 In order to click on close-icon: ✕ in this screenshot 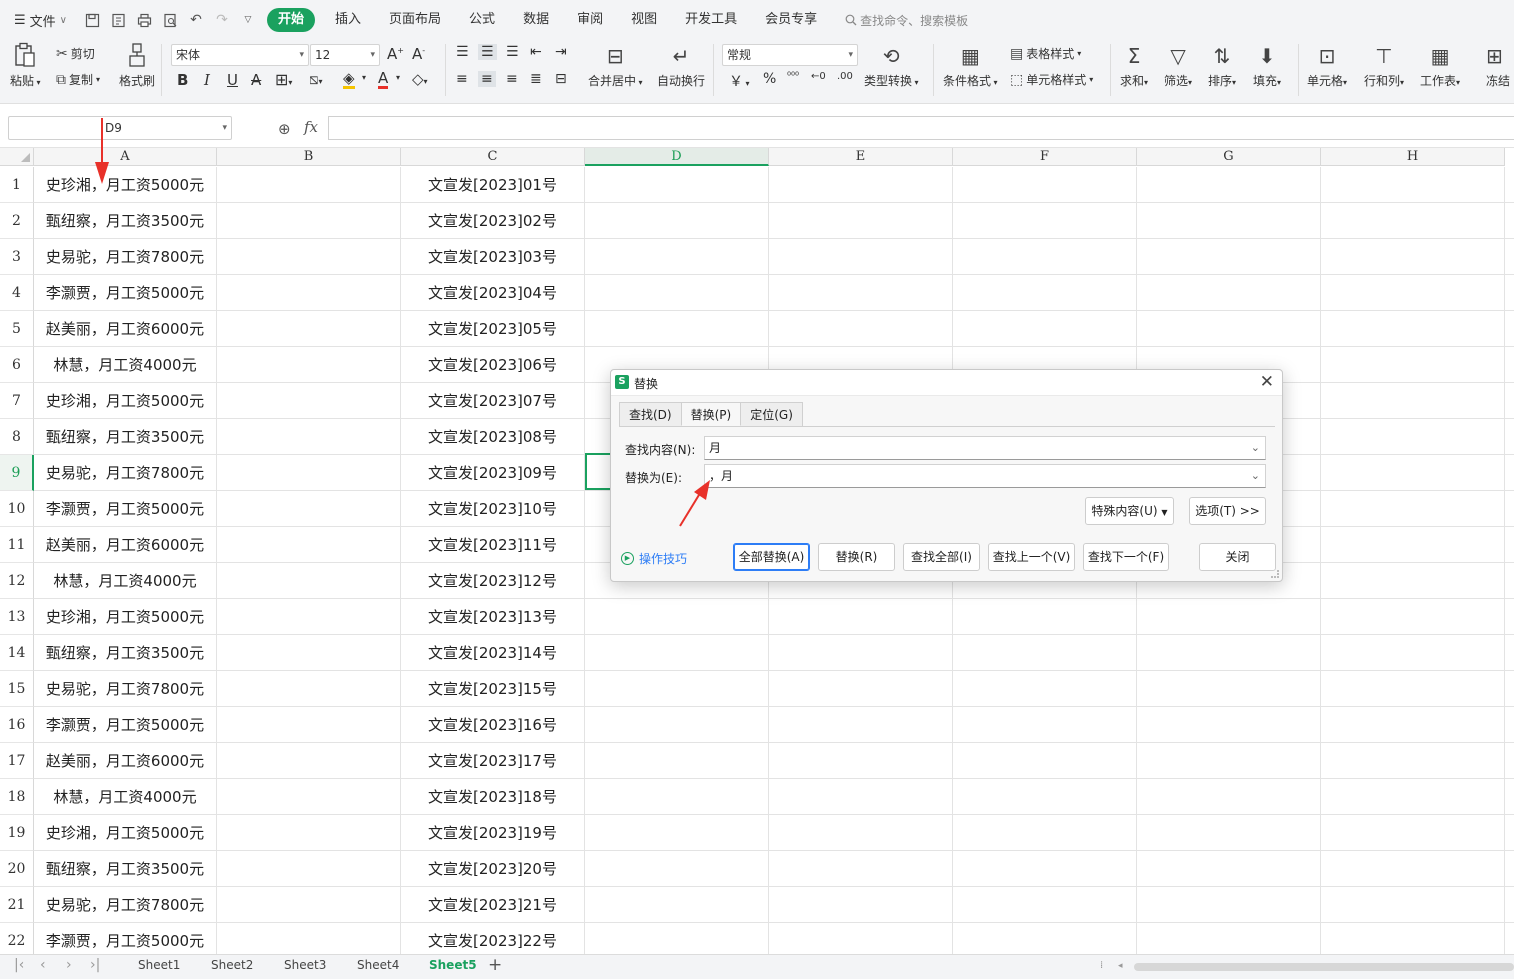, I will do `click(1267, 382)`.